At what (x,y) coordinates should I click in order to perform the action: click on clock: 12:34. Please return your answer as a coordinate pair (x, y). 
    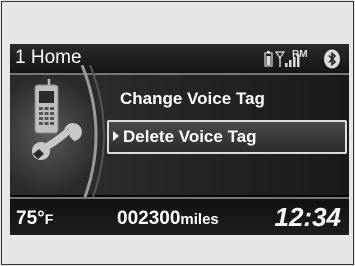
    Looking at the image, I should click on (308, 217).